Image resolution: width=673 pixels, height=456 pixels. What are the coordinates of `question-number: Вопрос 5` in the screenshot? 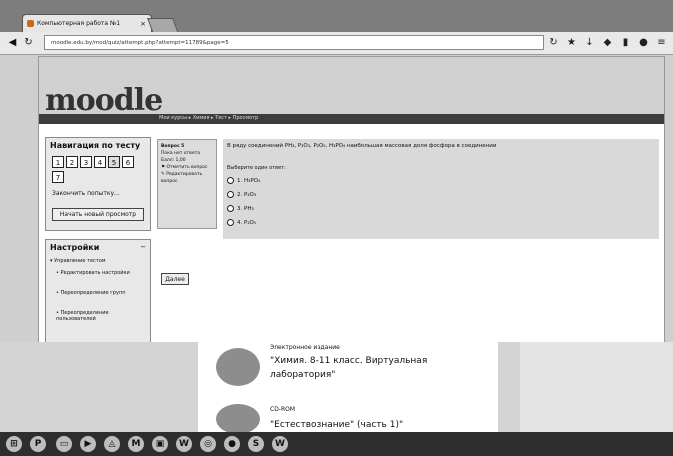 It's located at (173, 146).